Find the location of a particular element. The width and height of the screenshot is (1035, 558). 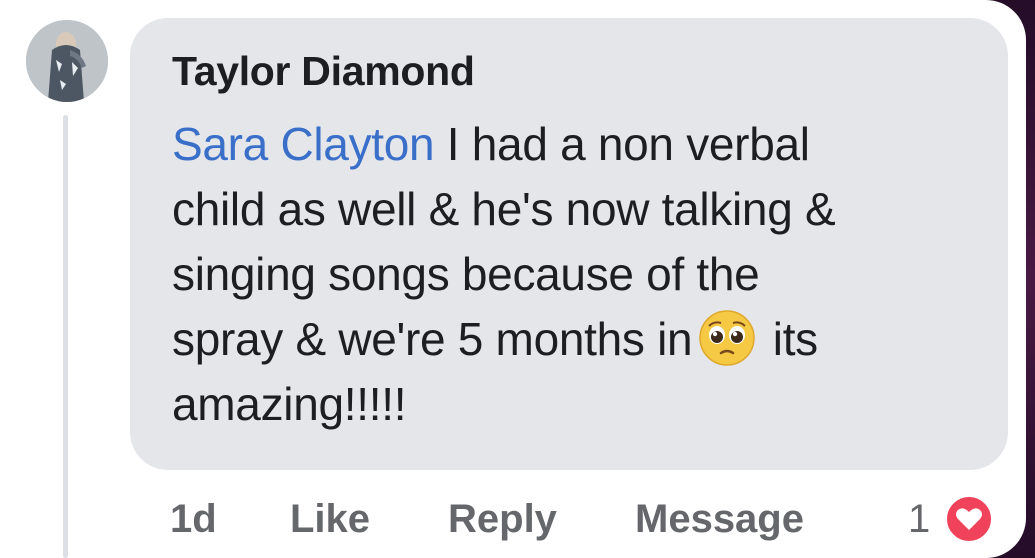

heart-reaction-badge is located at coordinates (969, 519).